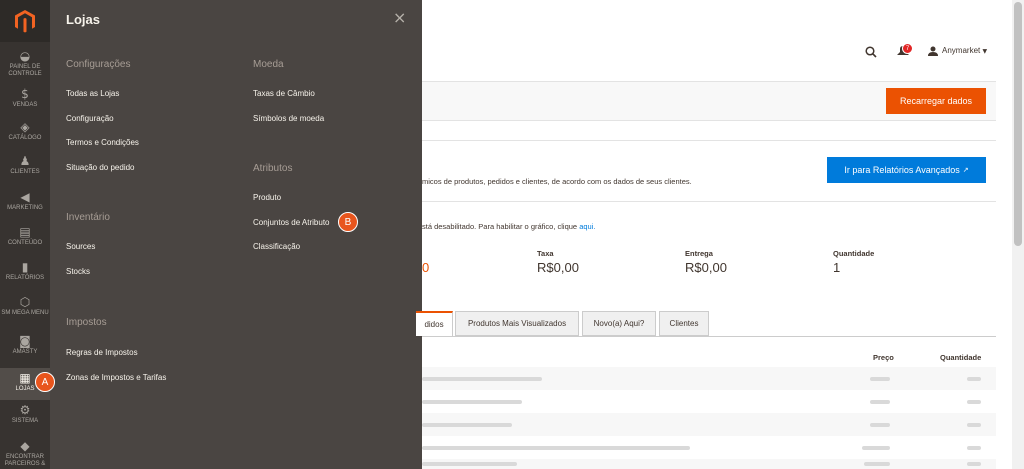  I want to click on bar-chart-icon: ▮, so click(25, 267).